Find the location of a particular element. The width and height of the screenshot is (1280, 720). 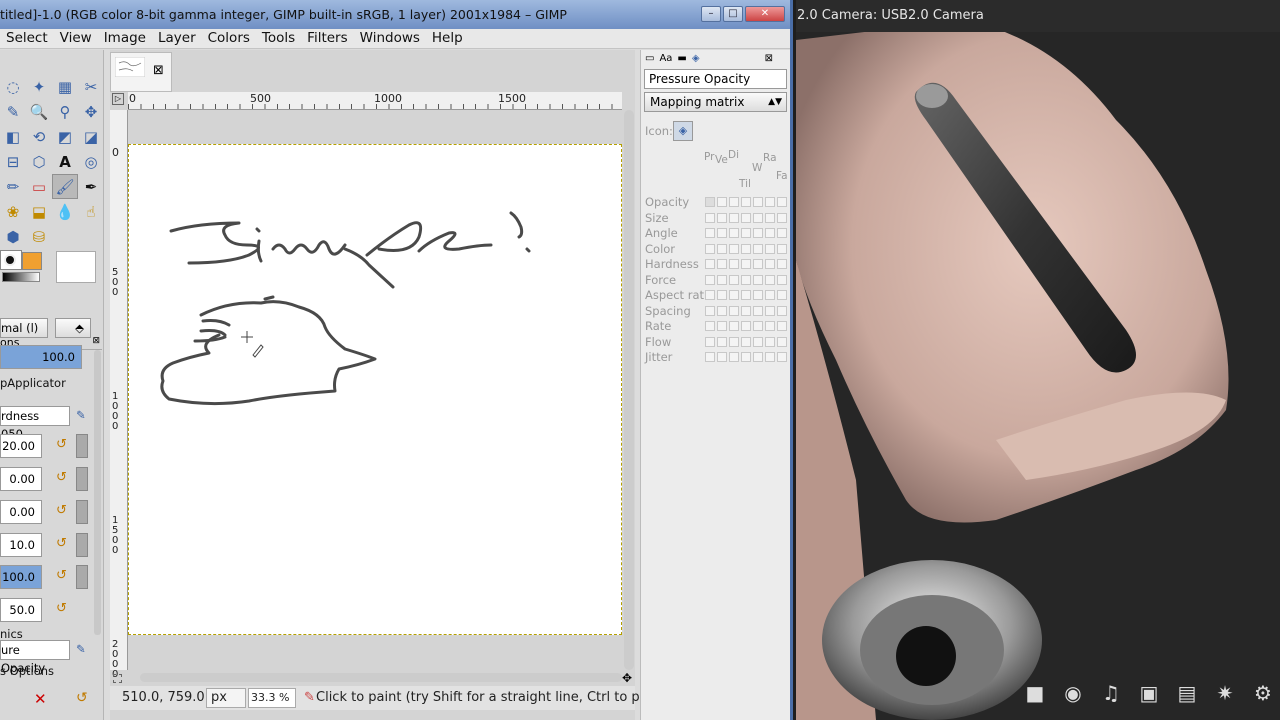

unit-select: px is located at coordinates (226, 698).